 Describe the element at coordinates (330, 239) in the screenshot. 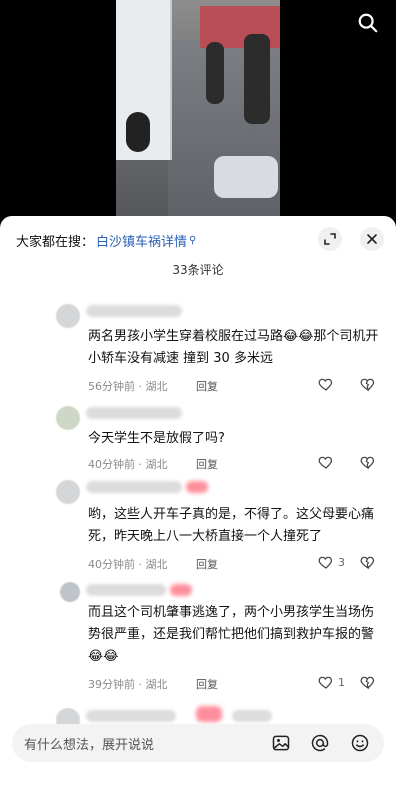

I see `collapse-icon` at that location.